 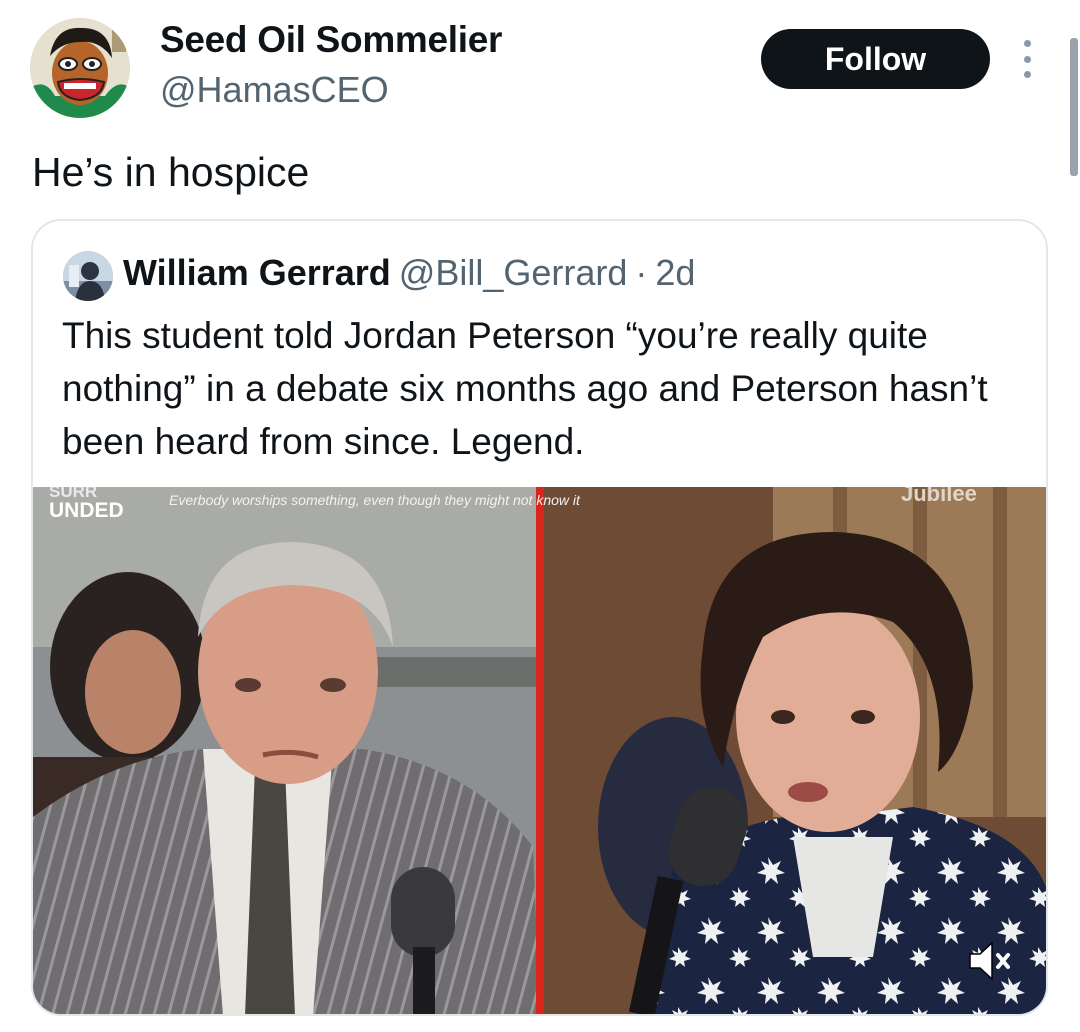 I want to click on quoted-author-name: William Gerrard, so click(x=257, y=272).